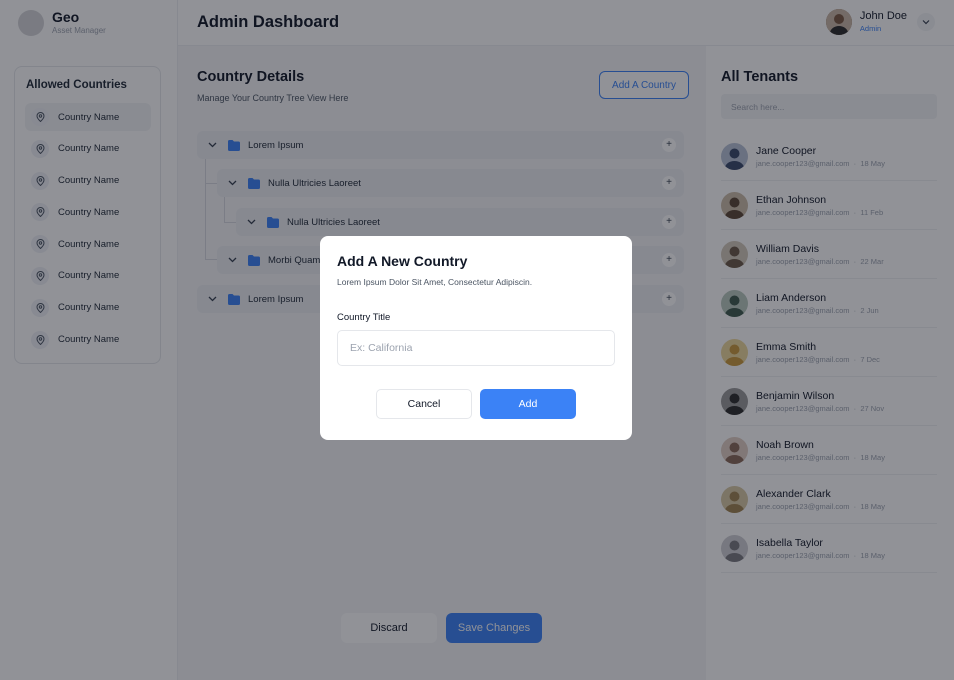  Describe the element at coordinates (476, 348) in the screenshot. I see `country-title-input` at that location.